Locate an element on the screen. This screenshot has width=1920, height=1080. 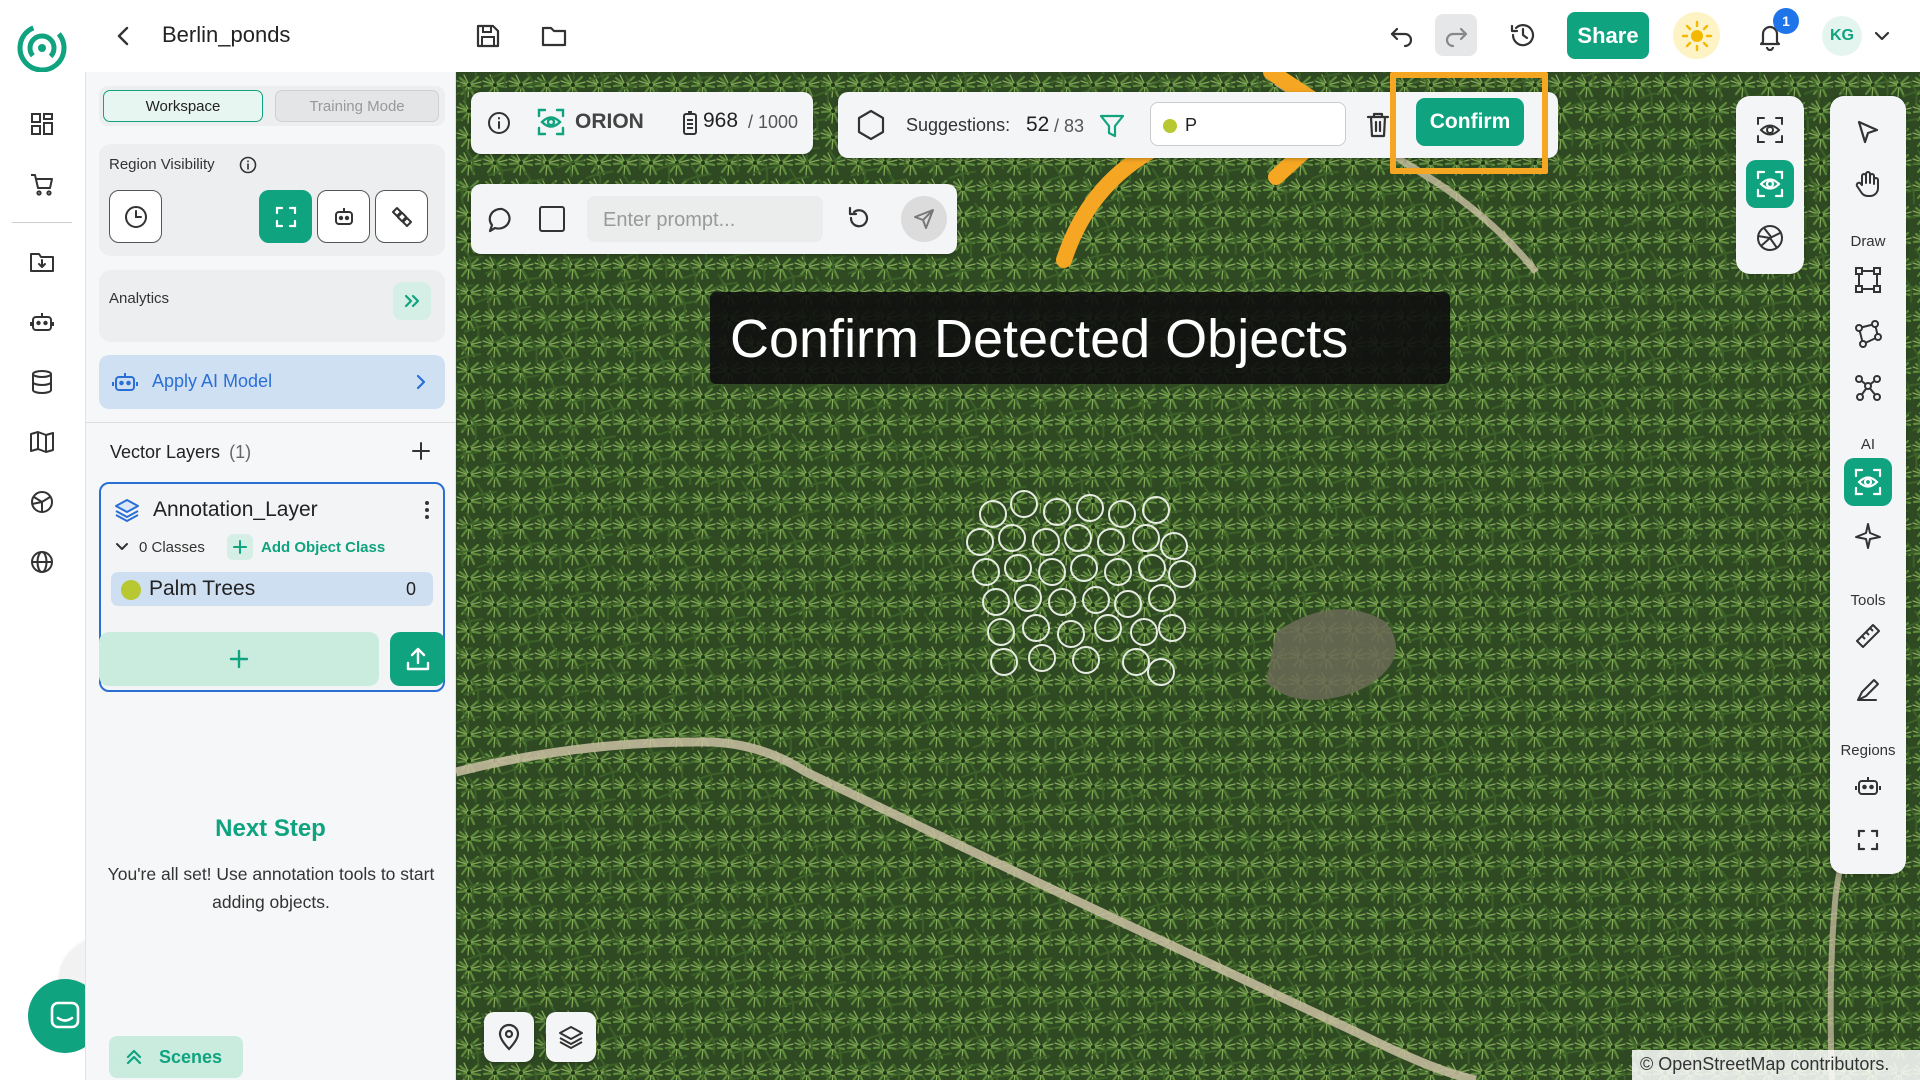
tools-label: Tools is located at coordinates (1868, 600).